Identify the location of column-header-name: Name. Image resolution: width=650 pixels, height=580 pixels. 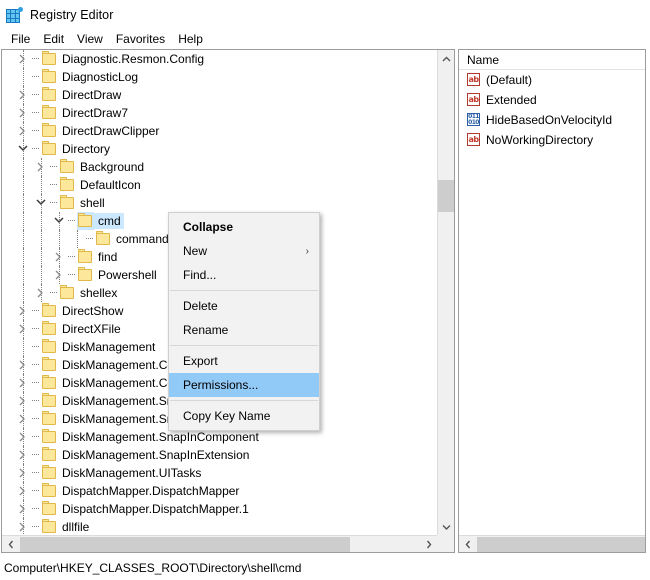
(483, 59).